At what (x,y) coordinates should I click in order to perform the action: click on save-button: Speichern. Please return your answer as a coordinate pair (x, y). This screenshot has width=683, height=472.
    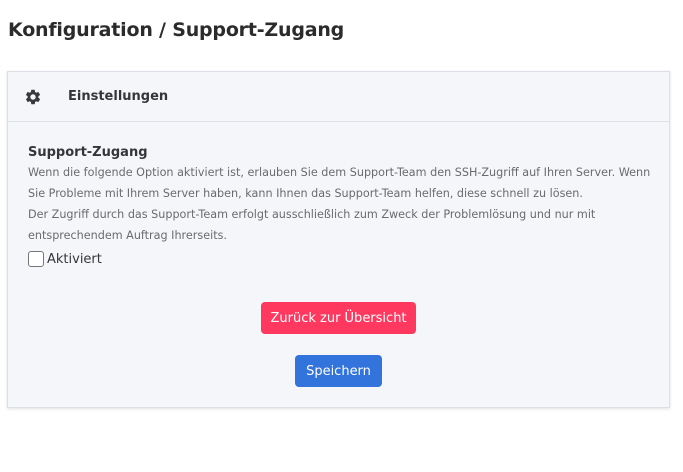
    Looking at the image, I should click on (338, 371).